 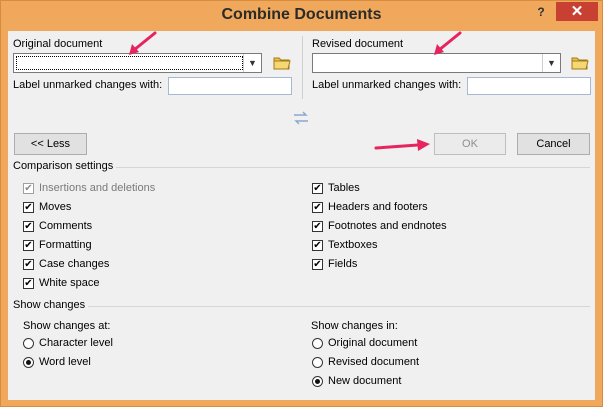 What do you see at coordinates (529, 86) in the screenshot?
I see `revised-label-unmarked-input` at bounding box center [529, 86].